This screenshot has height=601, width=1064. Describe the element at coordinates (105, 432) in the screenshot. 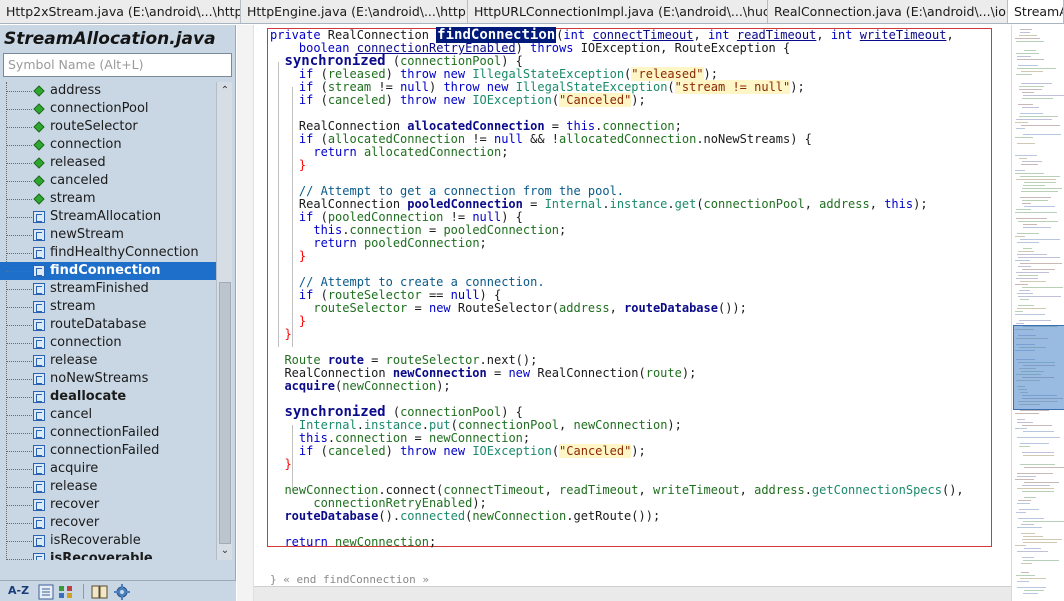

I see `symbol-item-label: connectionFailed` at that location.